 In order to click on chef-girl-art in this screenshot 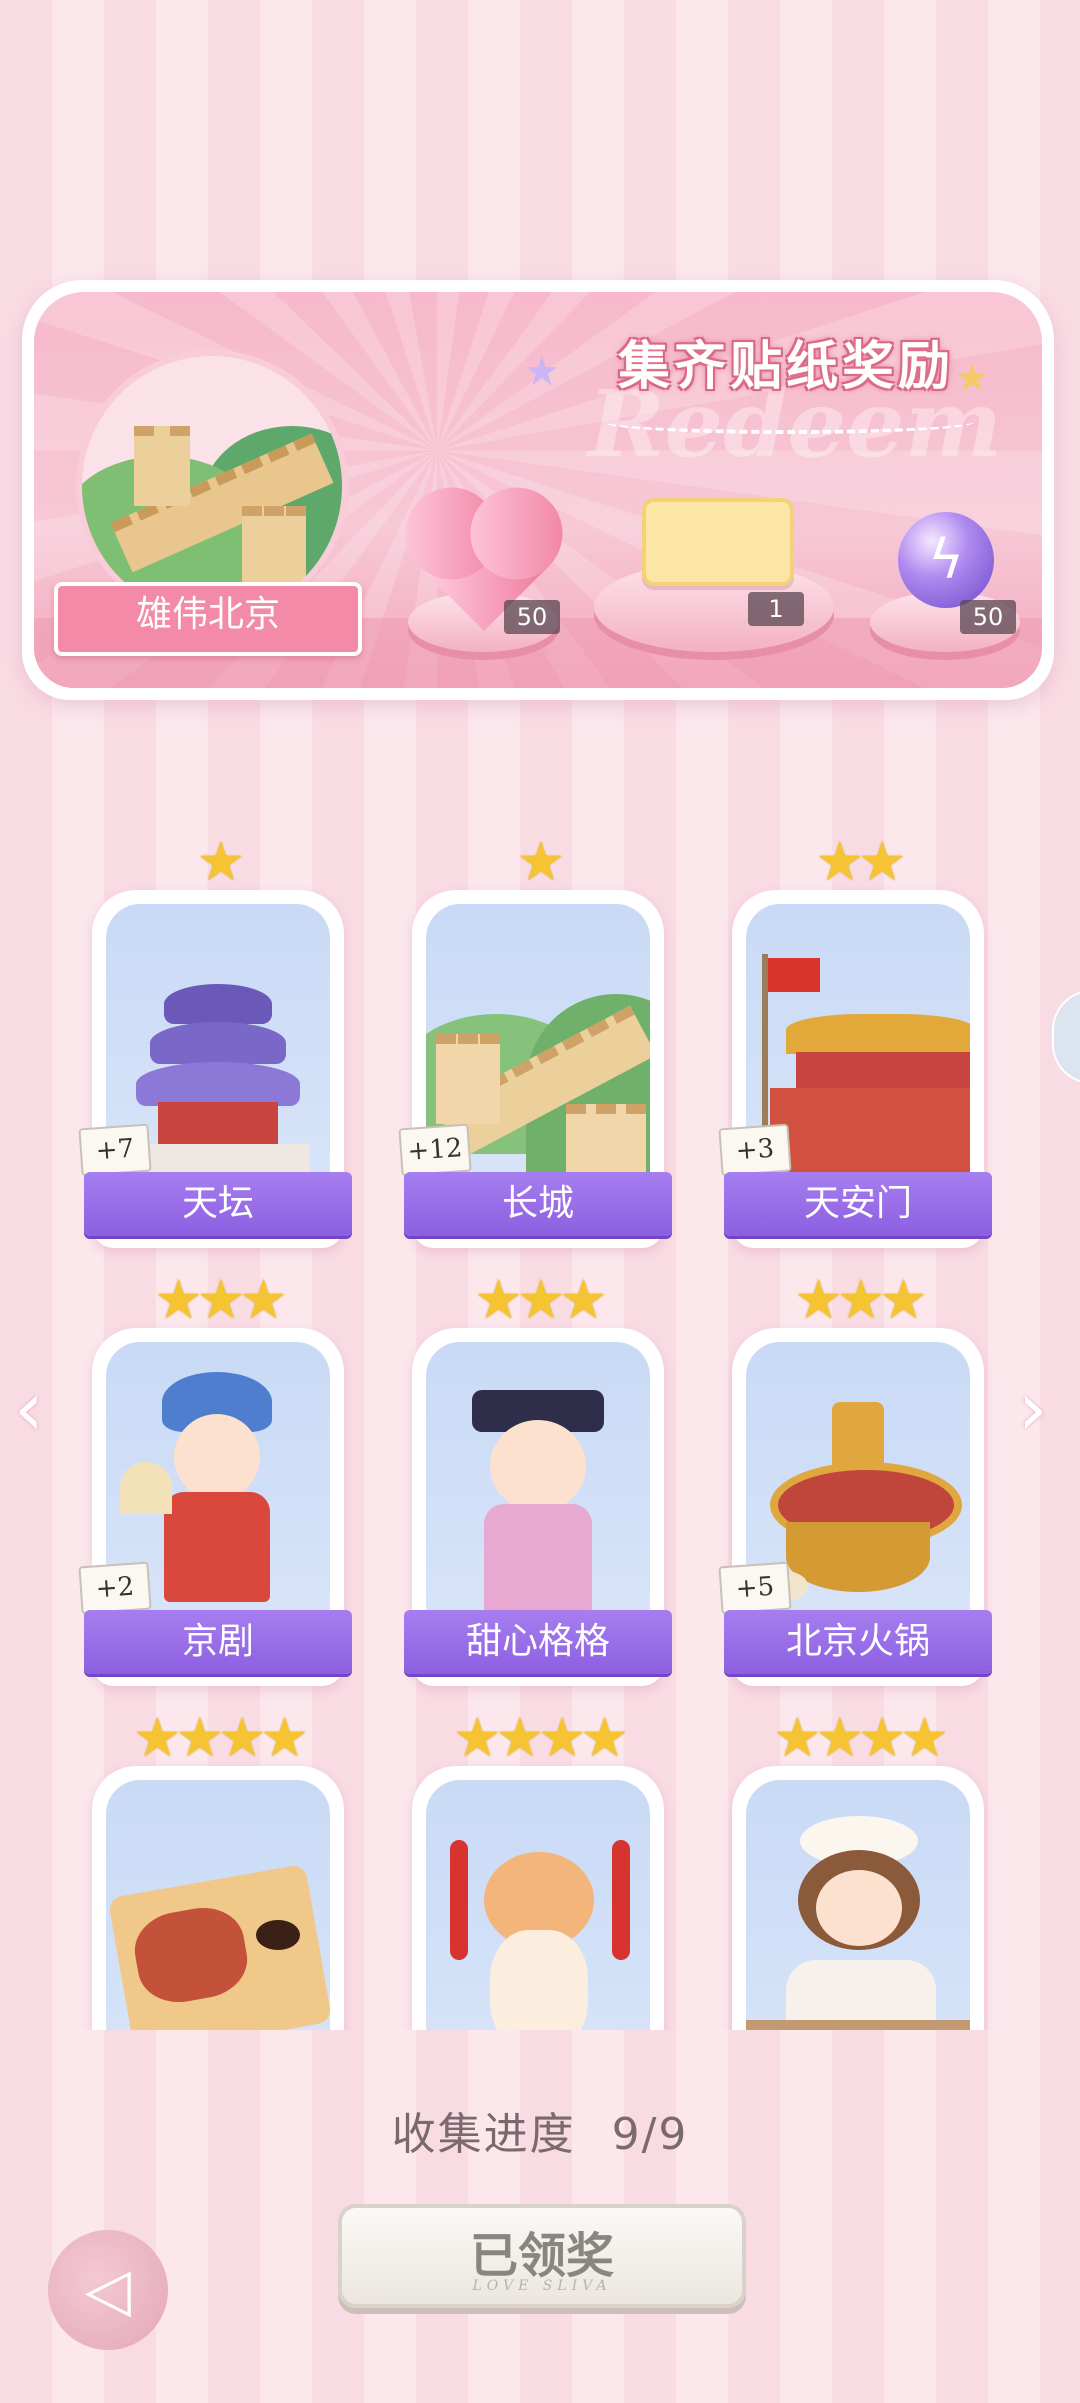, I will do `click(858, 1905)`.